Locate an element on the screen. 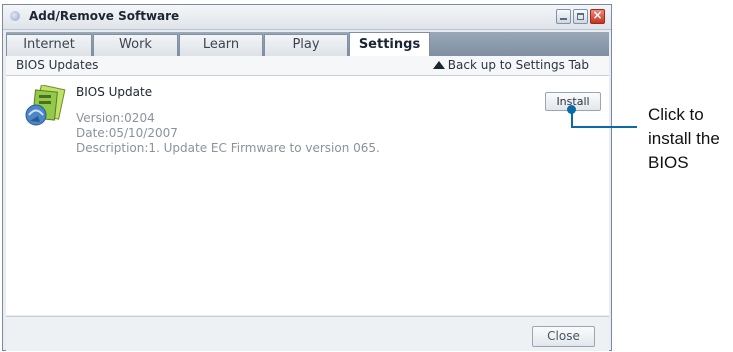 The image size is (733, 352). tab-settings: Settings is located at coordinates (389, 44).